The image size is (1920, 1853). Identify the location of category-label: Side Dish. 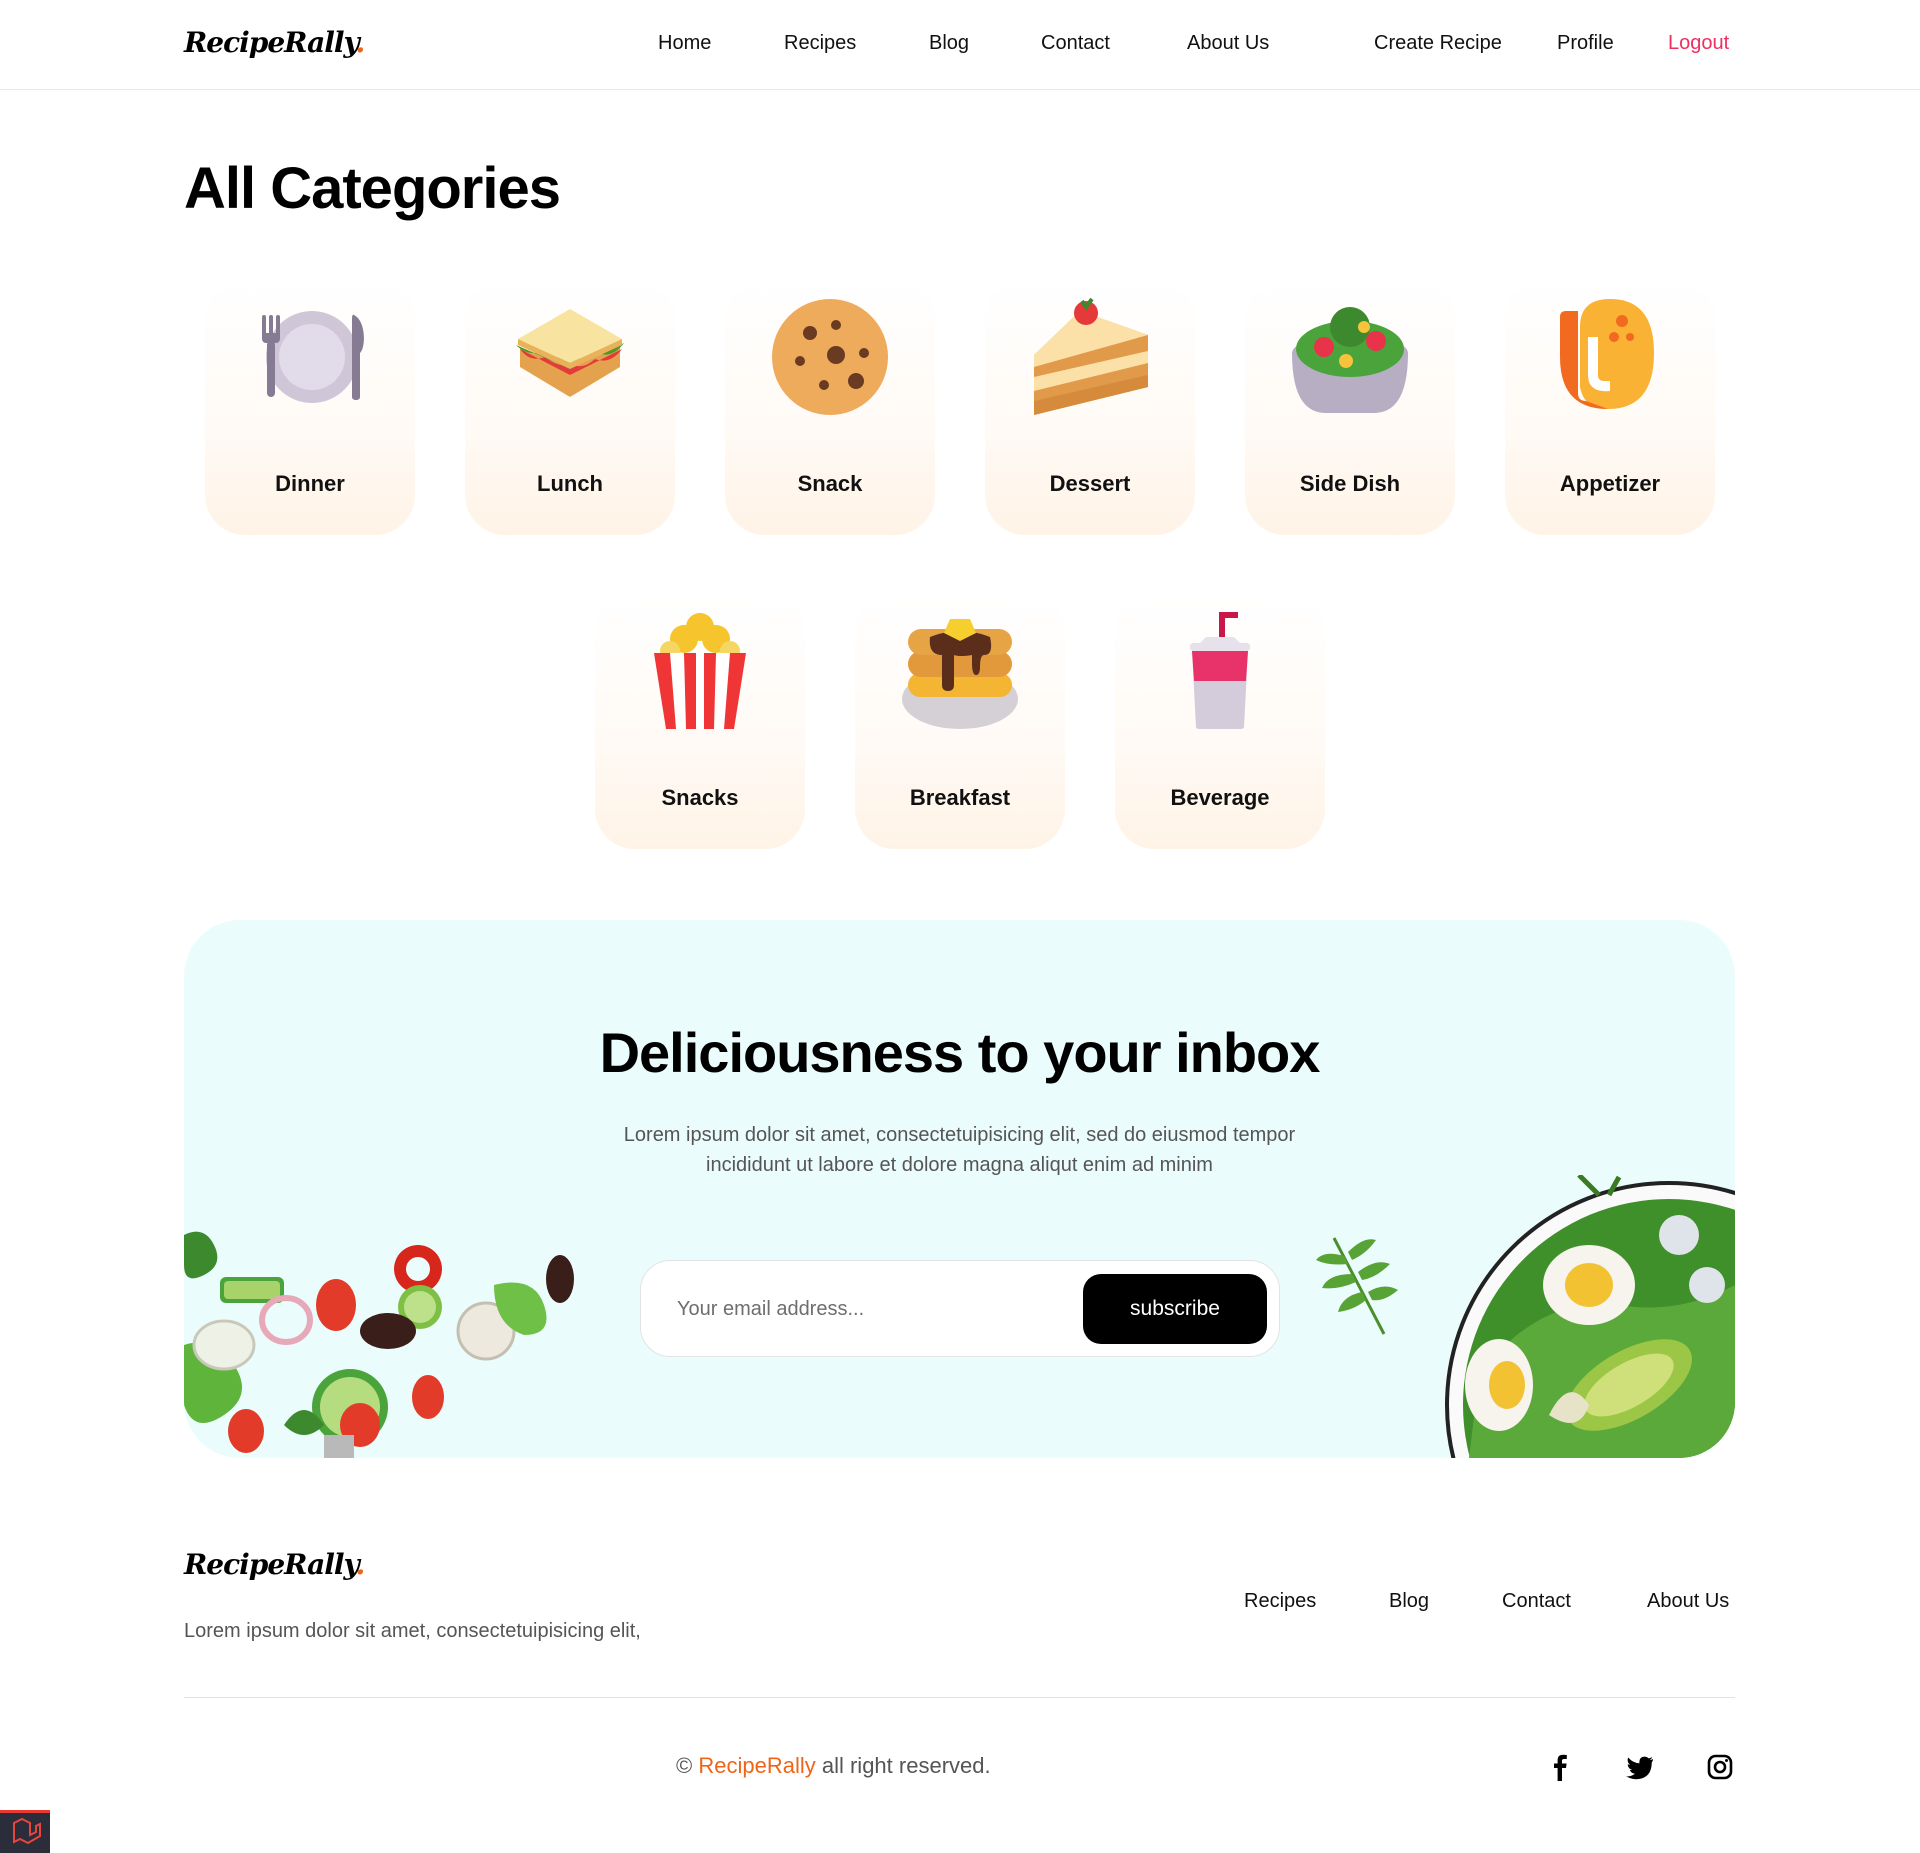
(1350, 483).